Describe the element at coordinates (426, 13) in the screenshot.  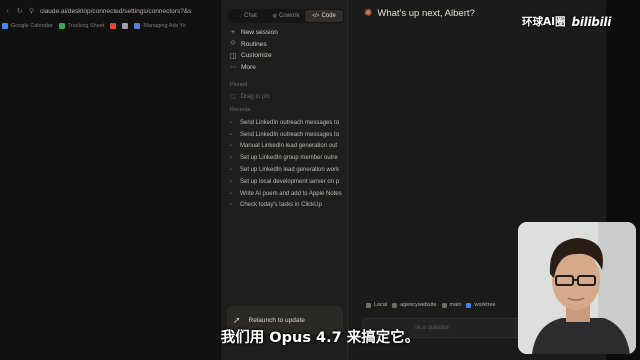
I see `greeting-text: What's up next, Albert?` at that location.